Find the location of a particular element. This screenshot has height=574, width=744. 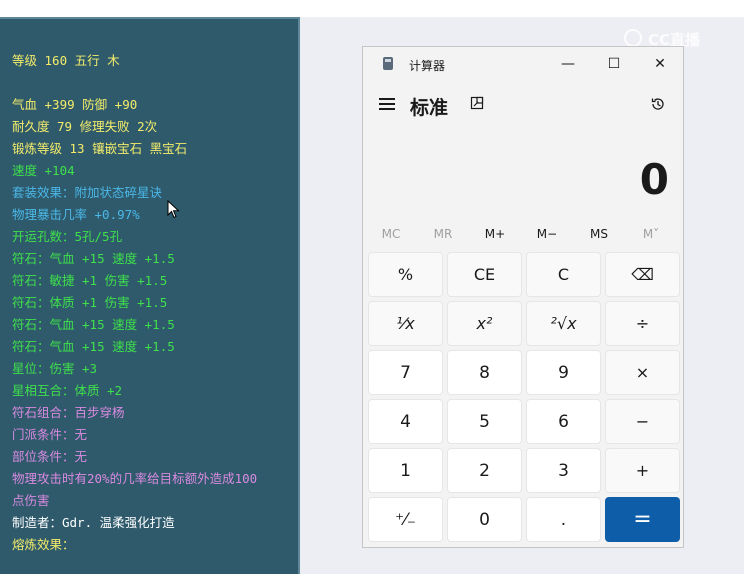

tooltip-line-rune-3: 符石：体质 +1 伤害 +1.5 is located at coordinates (90, 302).